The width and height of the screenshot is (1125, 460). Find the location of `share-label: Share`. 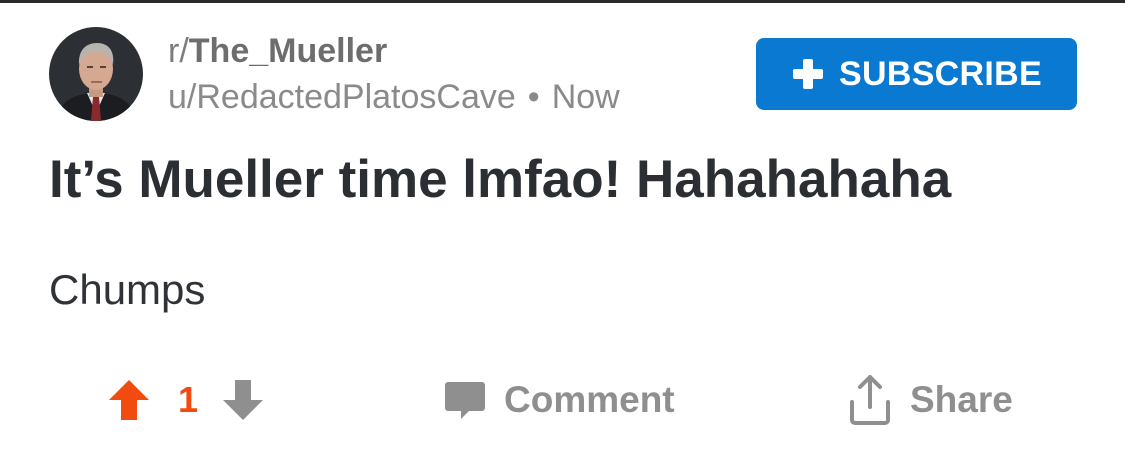

share-label: Share is located at coordinates (961, 399).